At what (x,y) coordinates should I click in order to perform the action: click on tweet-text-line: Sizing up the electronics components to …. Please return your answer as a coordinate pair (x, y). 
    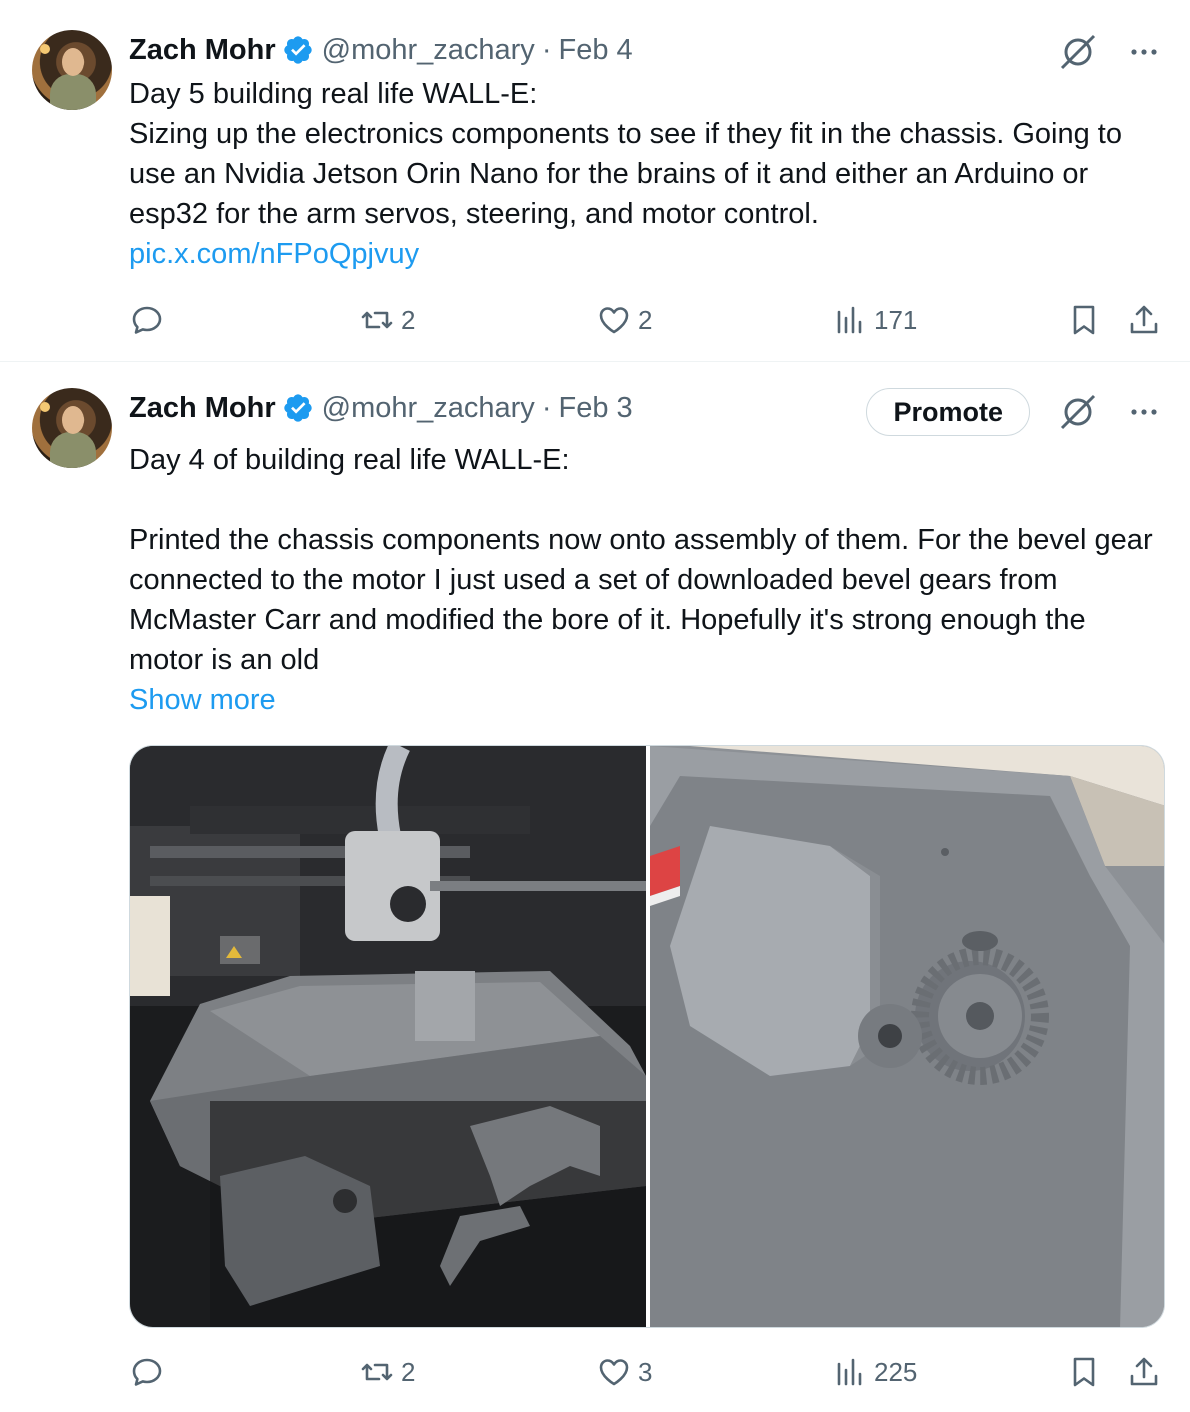
    Looking at the image, I should click on (630, 174).